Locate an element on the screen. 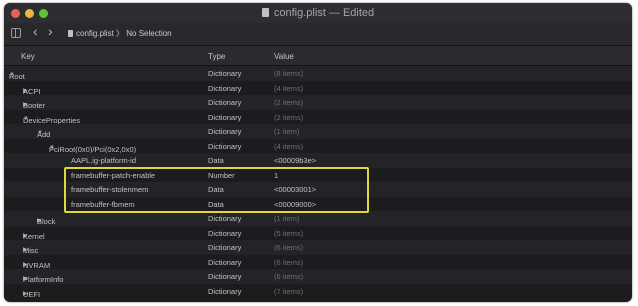  breadcrumb-selection: No Selection is located at coordinates (148, 33).